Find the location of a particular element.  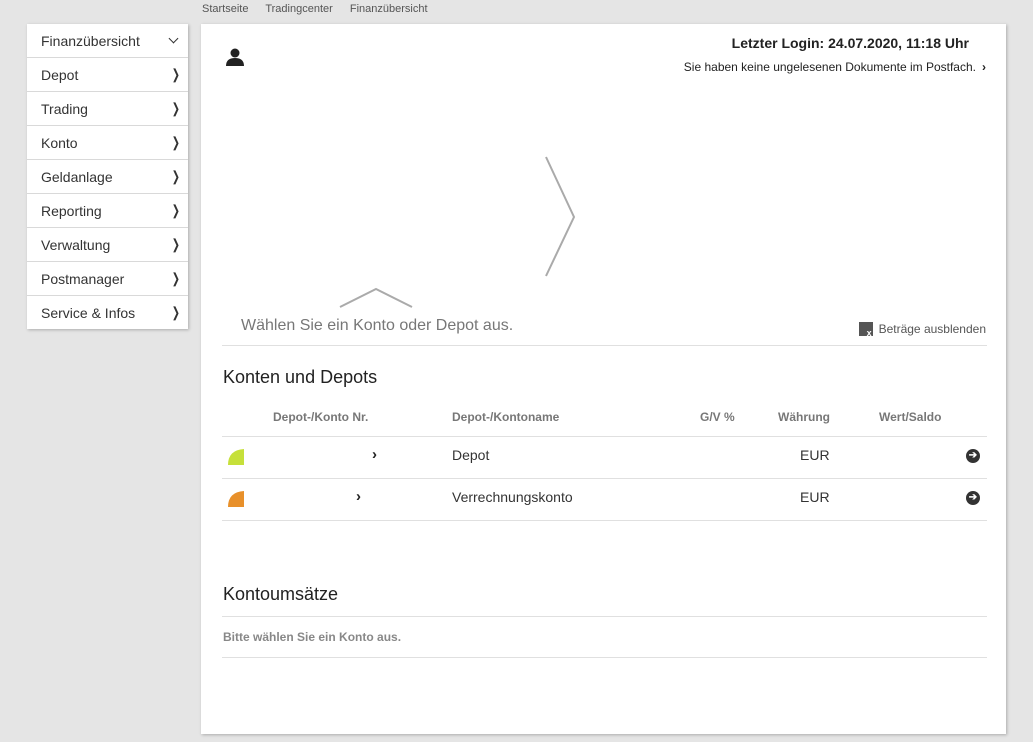

transactions-section-title: Kontoumsätze is located at coordinates (281, 594).